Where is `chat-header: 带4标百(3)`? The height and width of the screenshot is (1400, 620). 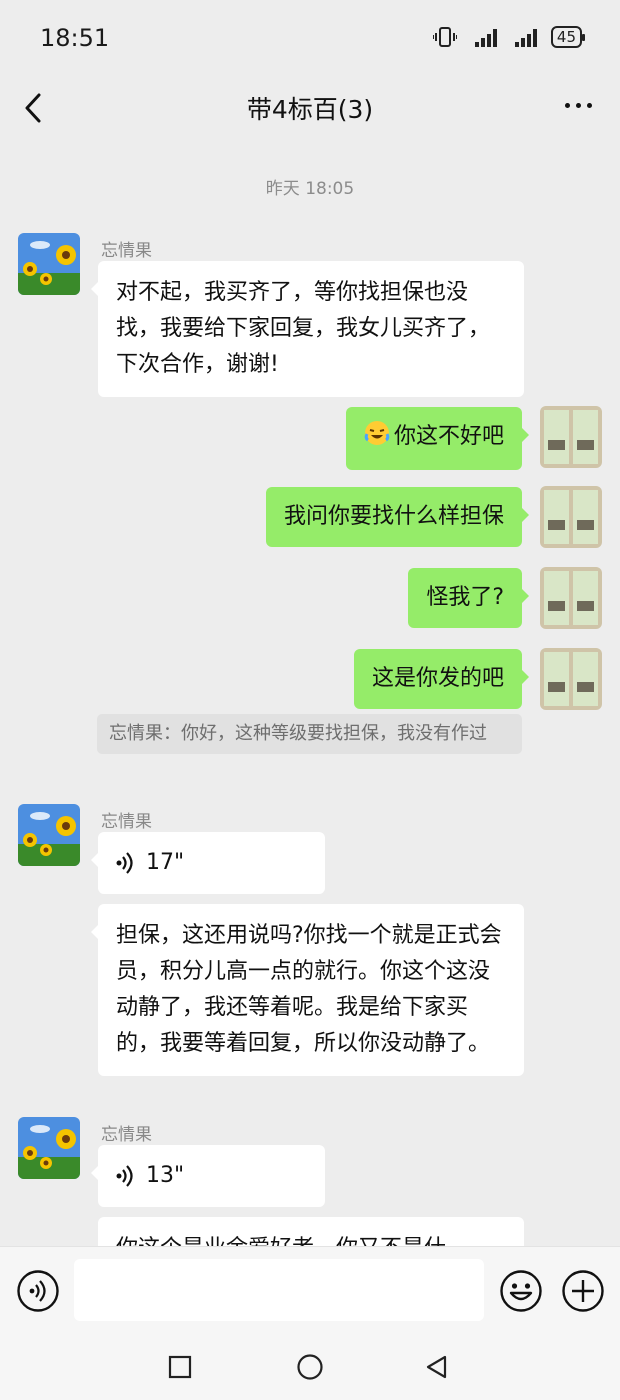 chat-header: 带4标百(3) is located at coordinates (310, 107).